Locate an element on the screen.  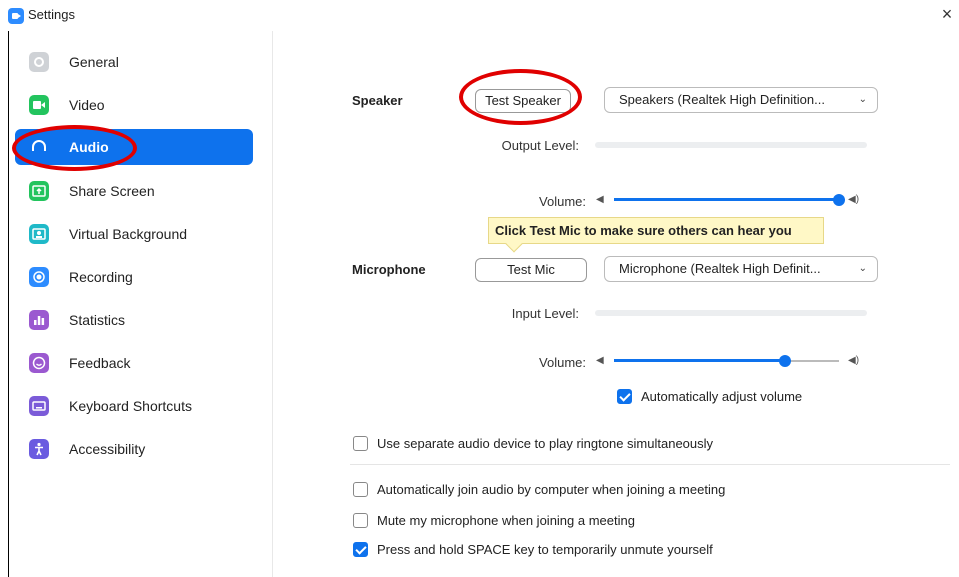
sidebar-item-label: Keyboard Shortcuts is located at coordinates (130, 406).